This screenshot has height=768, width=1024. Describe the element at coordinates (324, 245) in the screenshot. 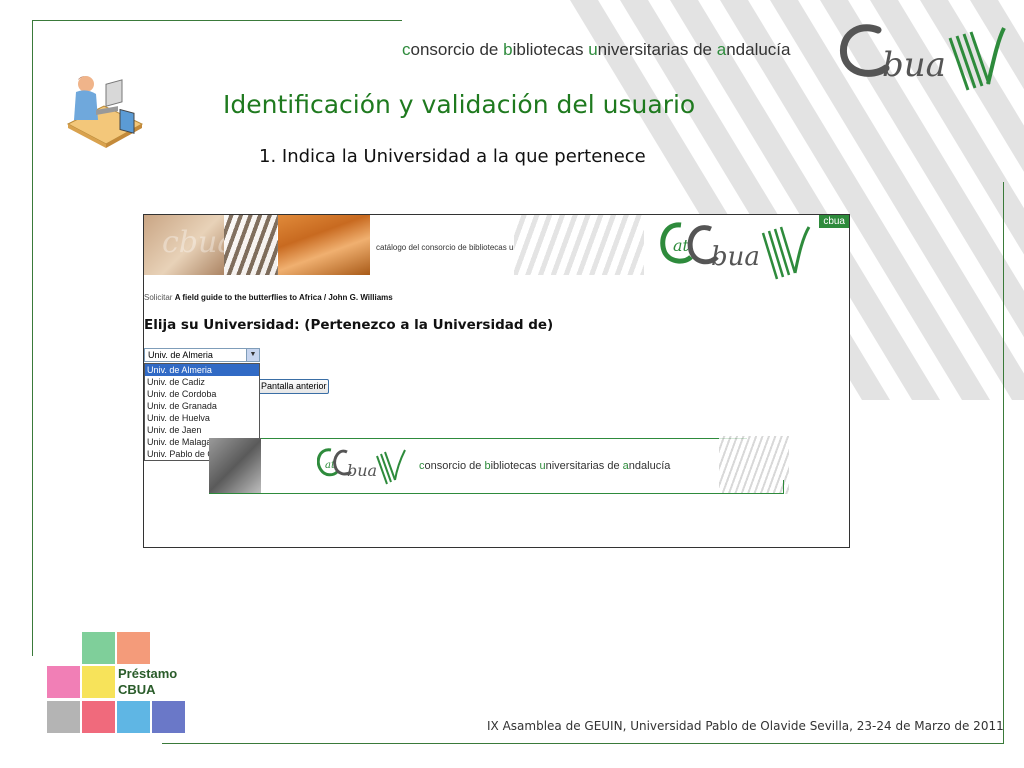

I see `banner-photo-open-book` at that location.